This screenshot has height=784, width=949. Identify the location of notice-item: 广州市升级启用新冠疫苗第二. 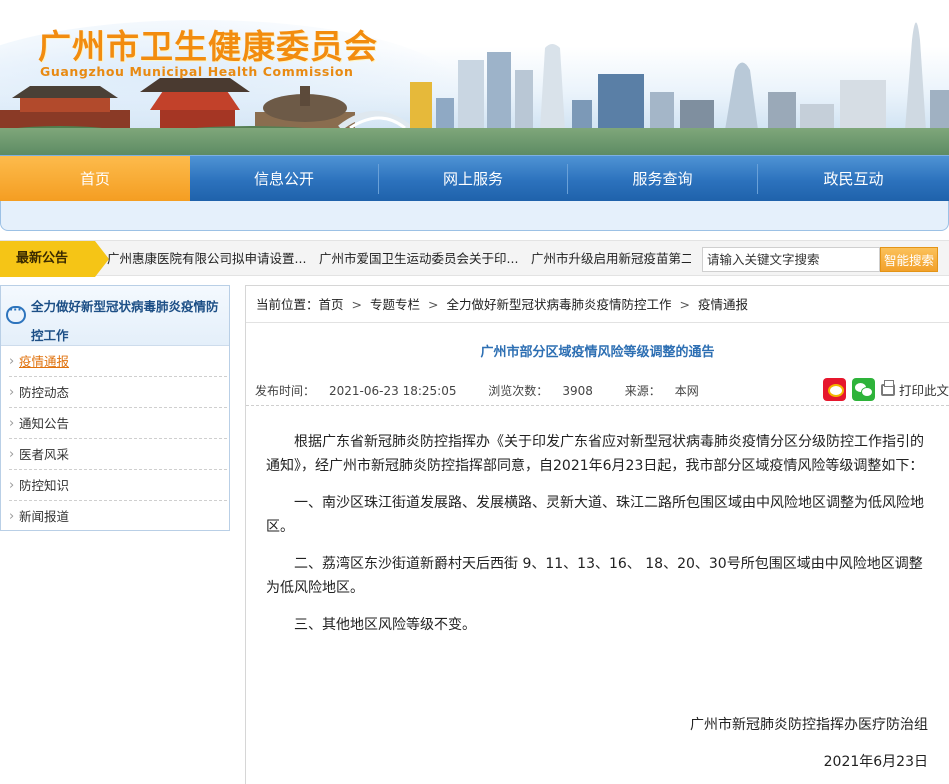
(611, 259).